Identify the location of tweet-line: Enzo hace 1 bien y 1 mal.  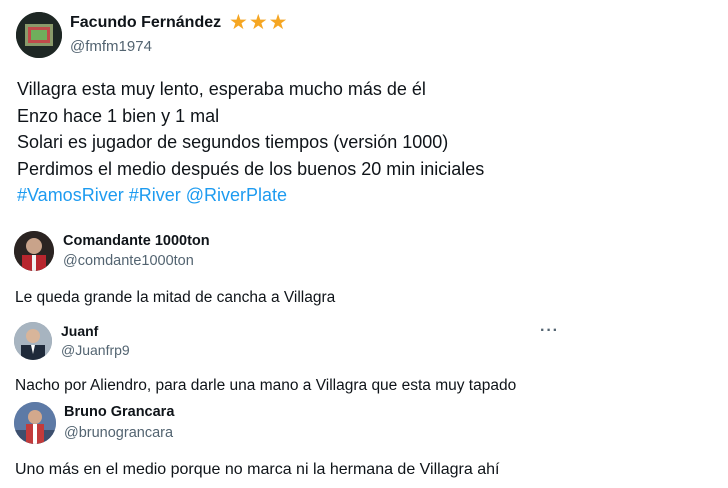
(118, 115).